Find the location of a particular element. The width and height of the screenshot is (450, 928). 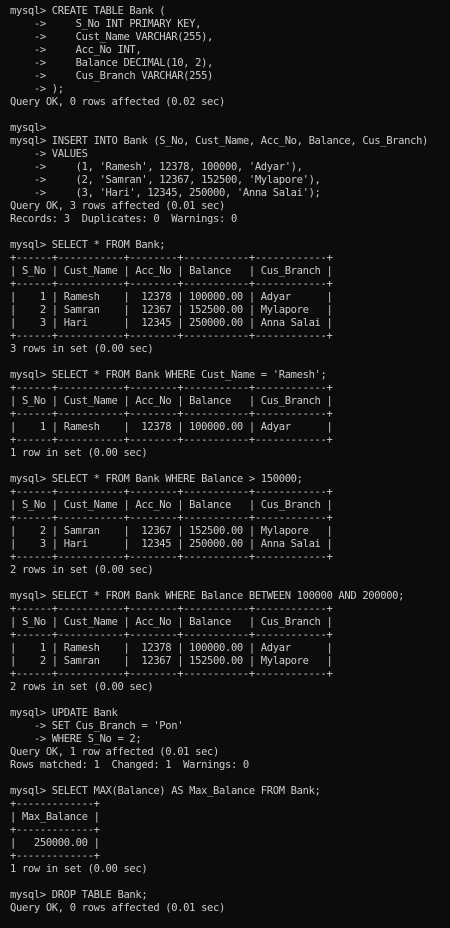

terminal-line: mysql> DROP TABLE Bank; is located at coordinates (79, 895).